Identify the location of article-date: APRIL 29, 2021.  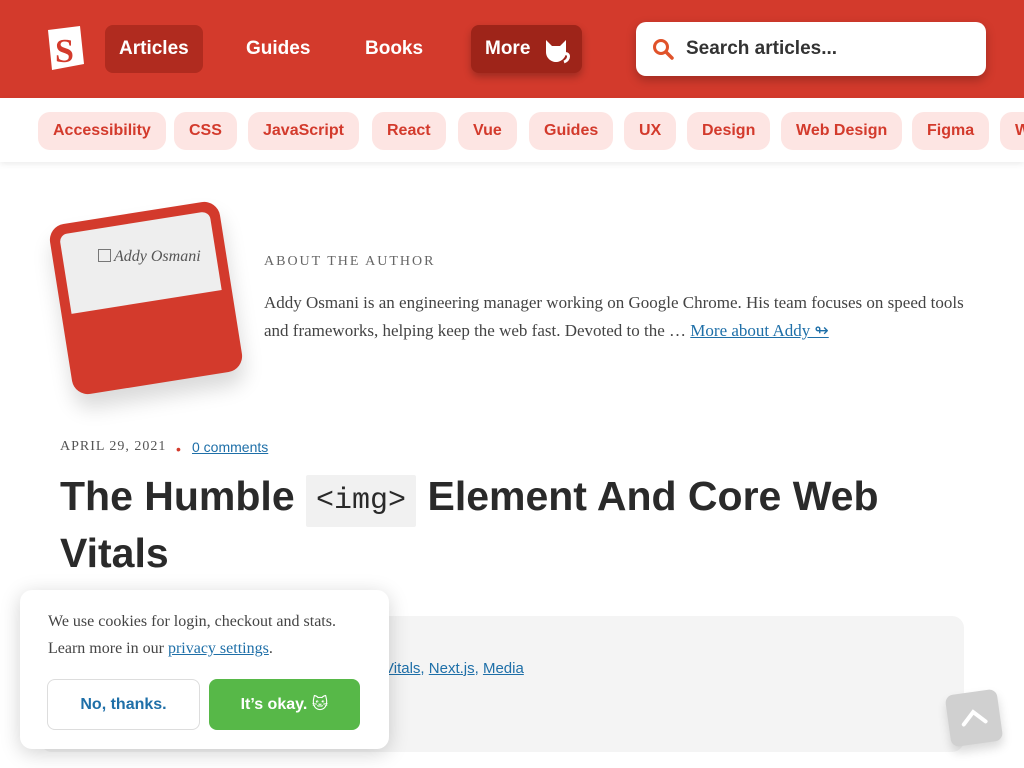
(113, 446).